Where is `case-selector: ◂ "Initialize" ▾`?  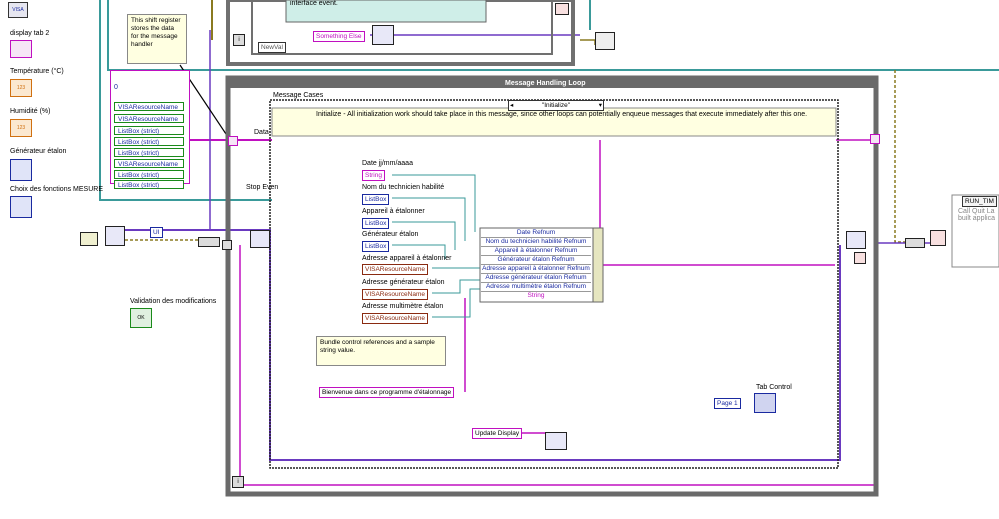 case-selector: ◂ "Initialize" ▾ is located at coordinates (556, 105).